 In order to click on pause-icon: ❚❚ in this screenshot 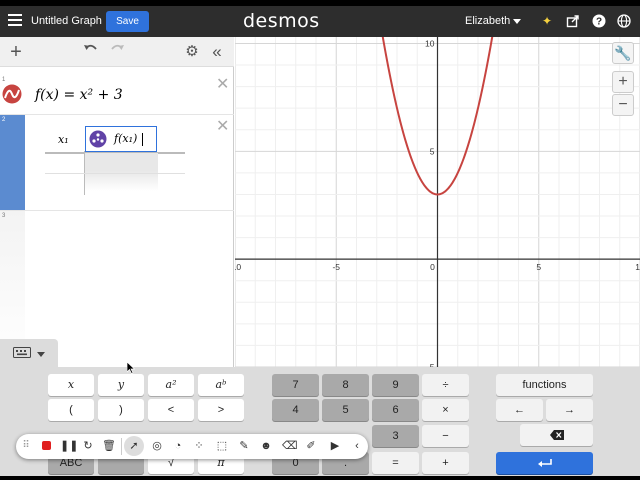, I will do `click(69, 446)`.